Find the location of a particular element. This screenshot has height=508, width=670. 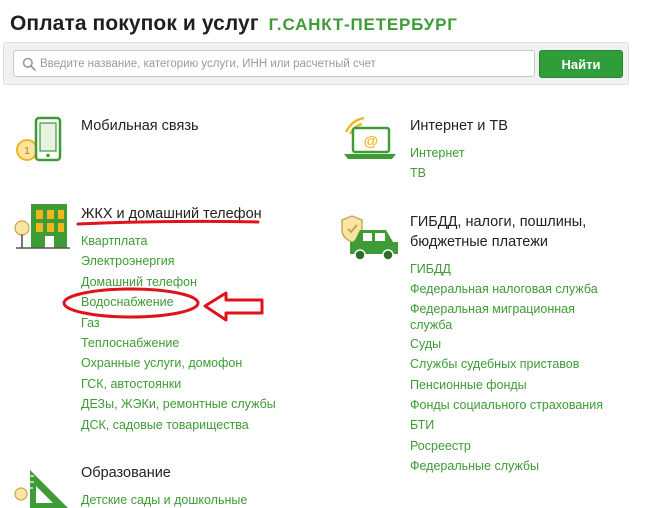

search-panel: Найти is located at coordinates (316, 63).